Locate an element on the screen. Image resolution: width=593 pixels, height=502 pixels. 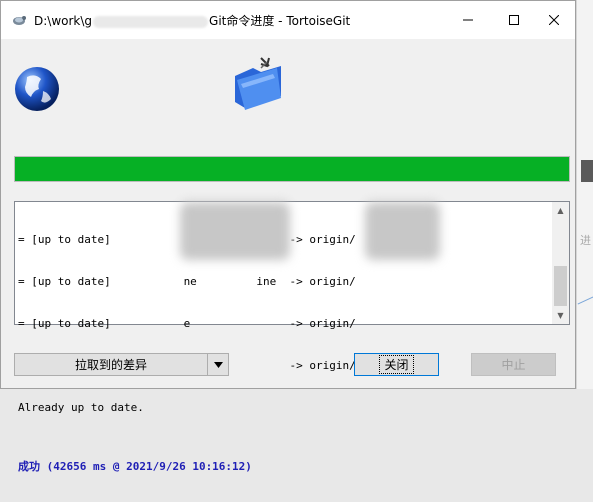
log-scrollbar: ▲ ▼ is located at coordinates (560, 263).